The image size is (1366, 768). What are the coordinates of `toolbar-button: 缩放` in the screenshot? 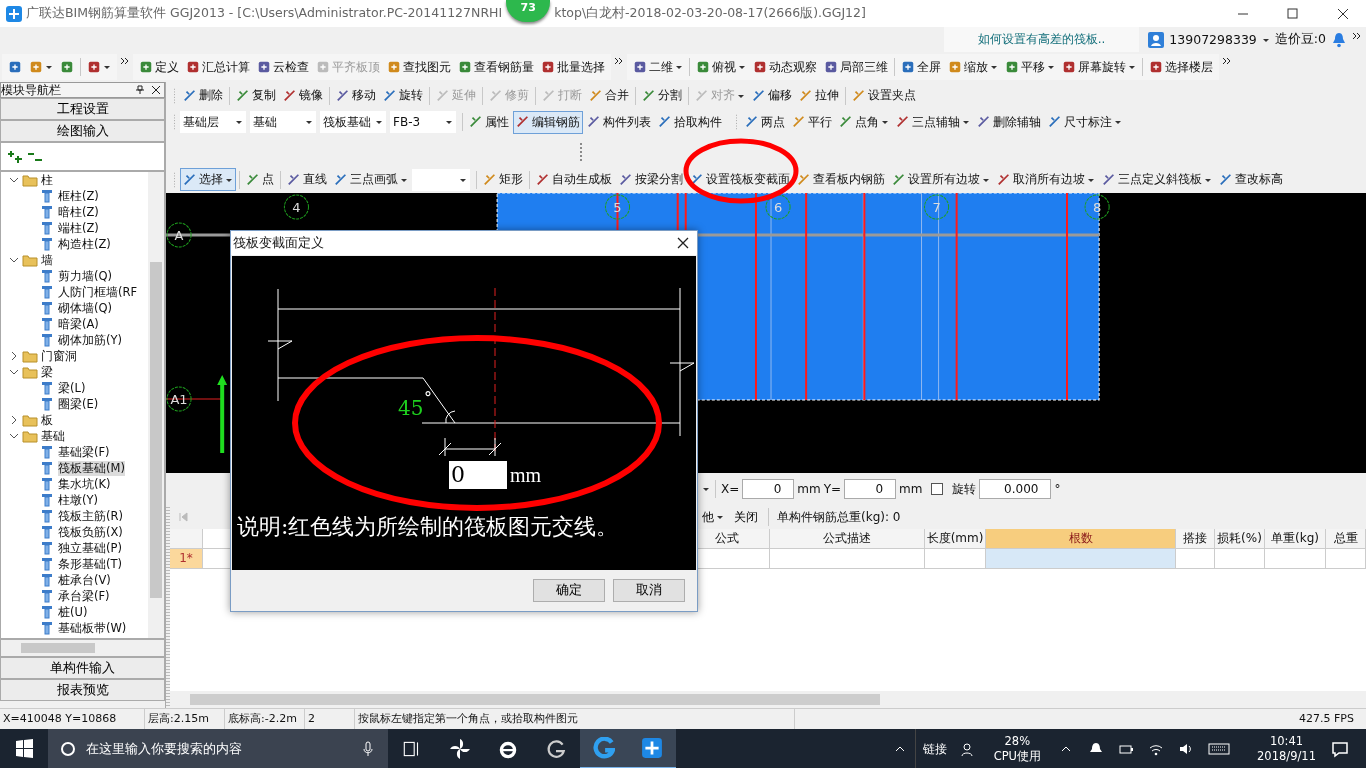 It's located at (973, 67).